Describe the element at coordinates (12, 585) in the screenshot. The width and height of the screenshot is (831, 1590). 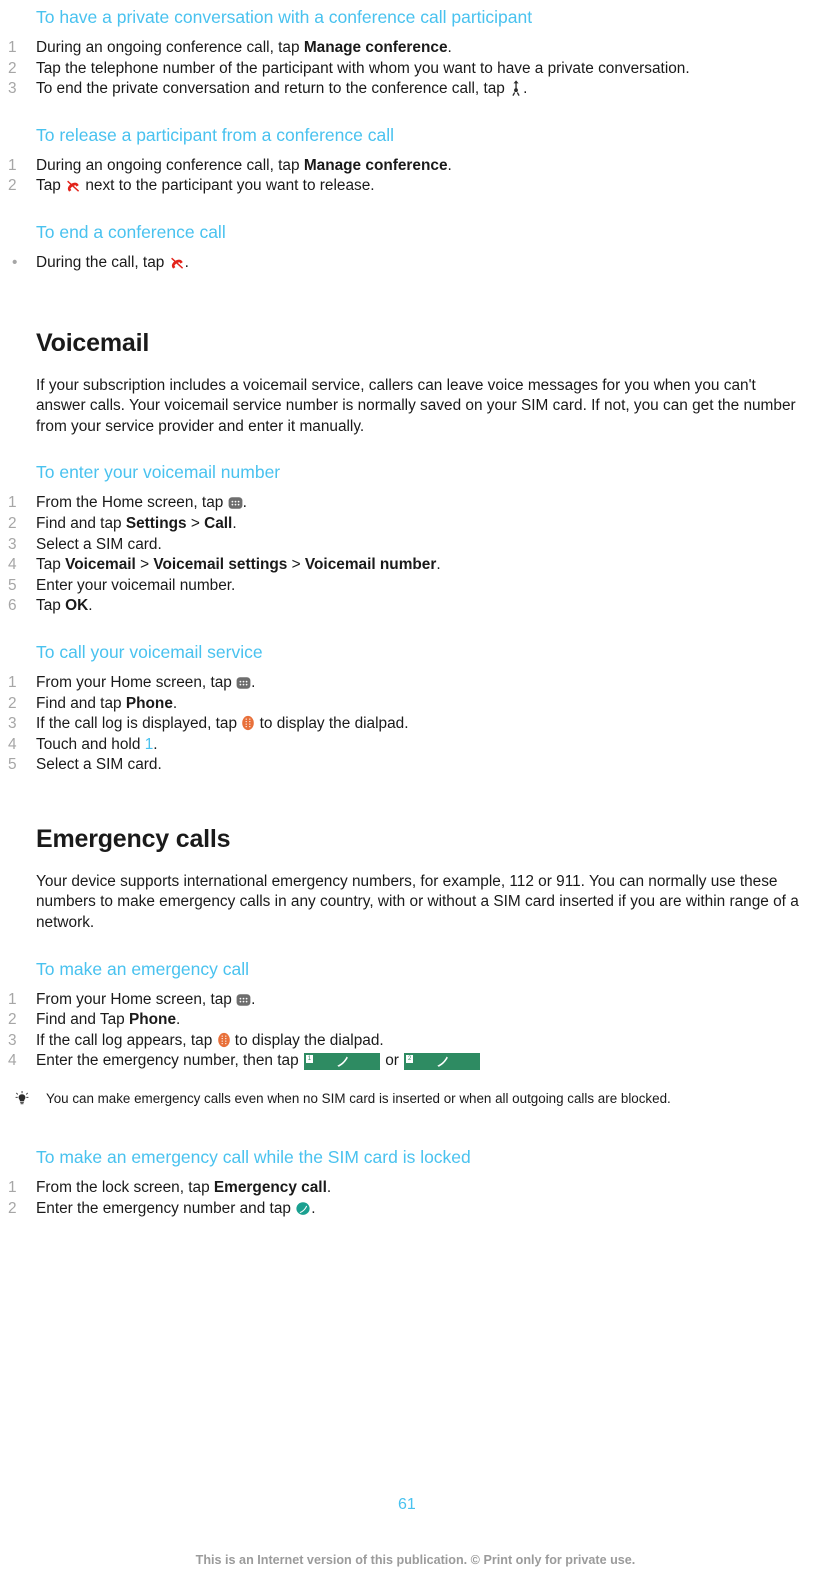
I see `step-number: 5` at that location.